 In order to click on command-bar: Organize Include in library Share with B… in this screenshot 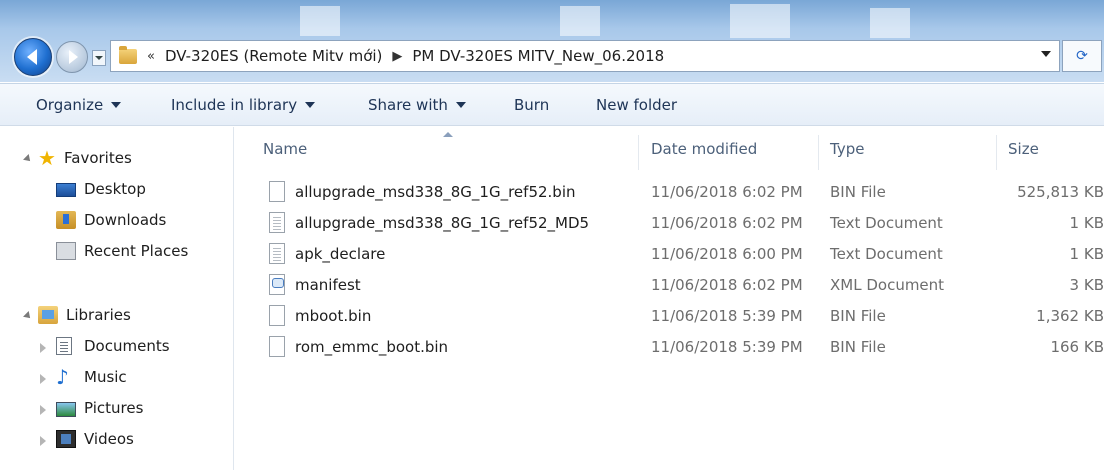, I will do `click(552, 104)`.